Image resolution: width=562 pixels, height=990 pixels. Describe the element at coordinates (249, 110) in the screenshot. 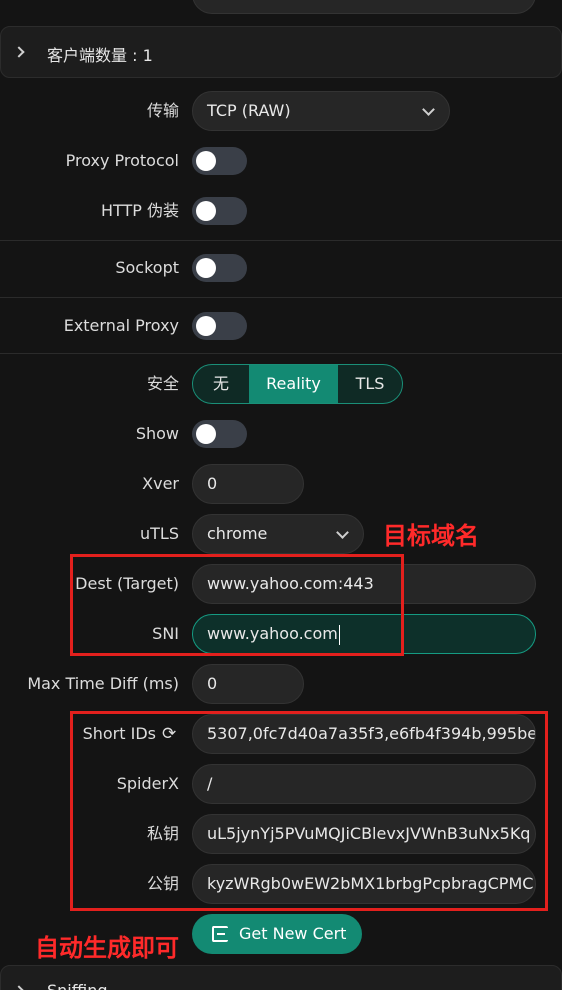

I see `transport-value: TCP (RAW)` at that location.